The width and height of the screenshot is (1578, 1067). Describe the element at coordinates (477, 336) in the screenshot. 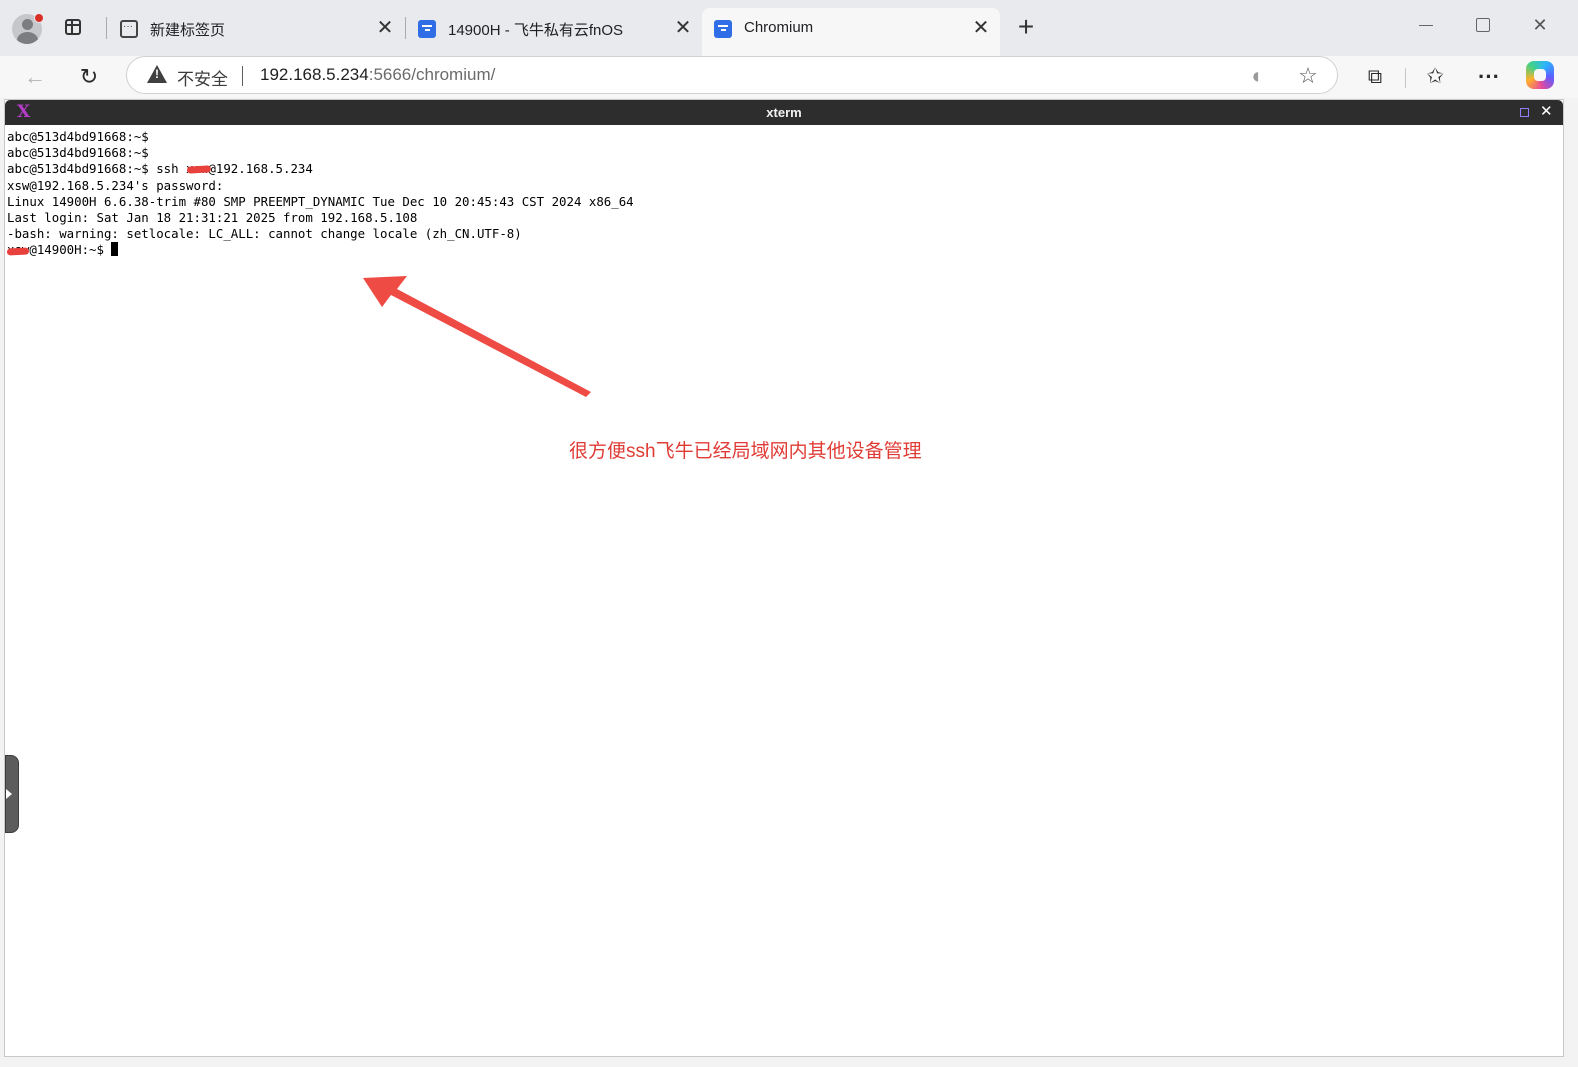

I see `annotation-arrow` at that location.